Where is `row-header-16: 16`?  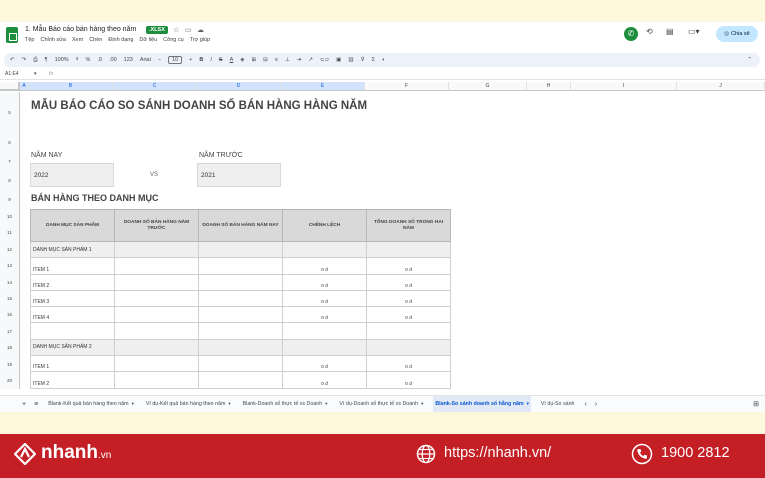 row-header-16: 16 is located at coordinates (10, 314).